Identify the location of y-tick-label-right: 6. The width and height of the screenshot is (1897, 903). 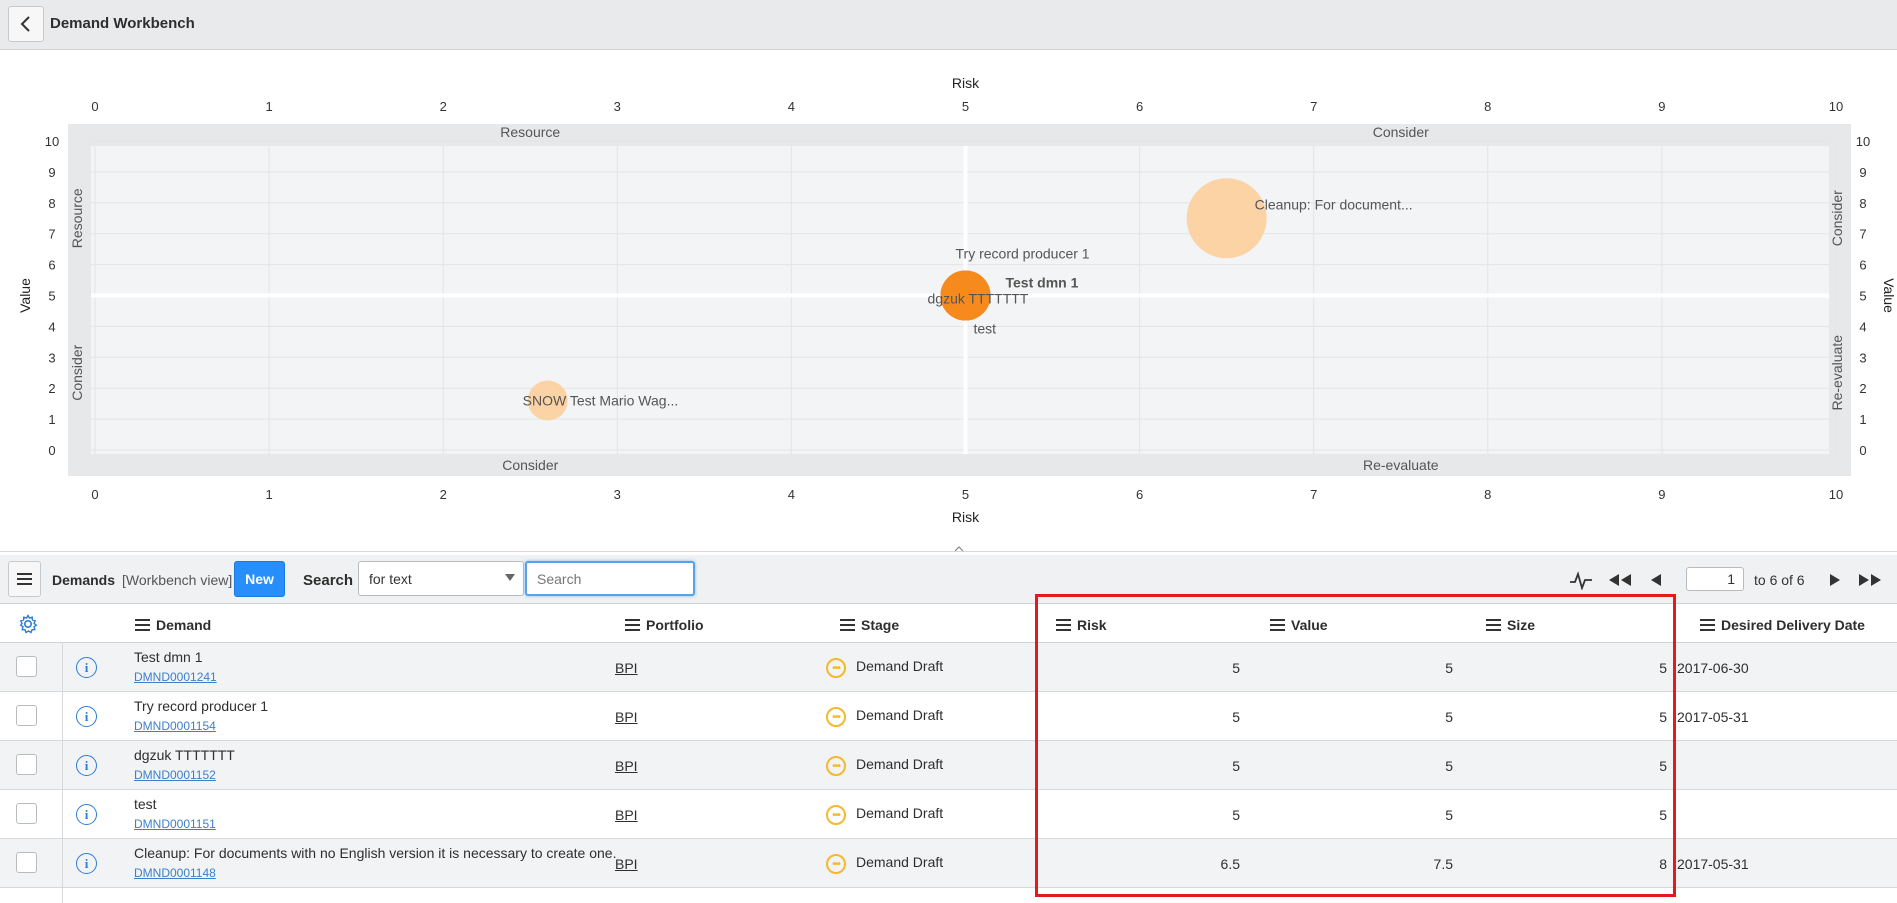
(1862, 265).